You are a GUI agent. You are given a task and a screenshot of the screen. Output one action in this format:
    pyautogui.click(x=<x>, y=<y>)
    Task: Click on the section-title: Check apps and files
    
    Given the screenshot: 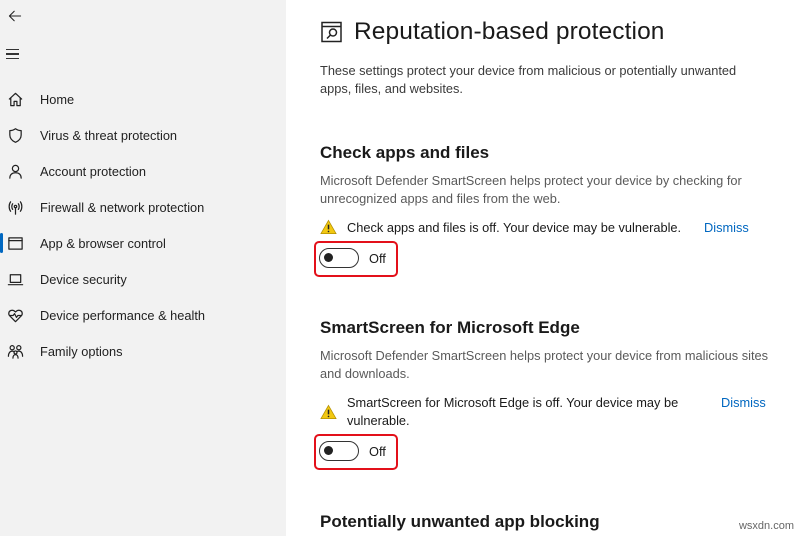 What is the action you would take?
    pyautogui.click(x=405, y=152)
    